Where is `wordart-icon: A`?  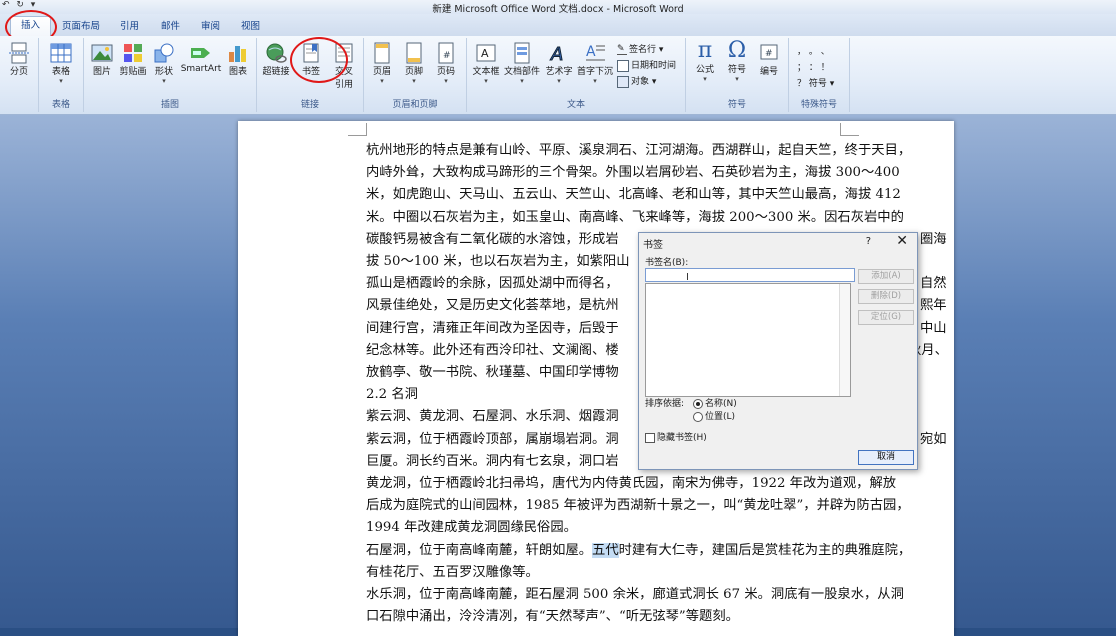
wordart-icon: A is located at coordinates (557, 54).